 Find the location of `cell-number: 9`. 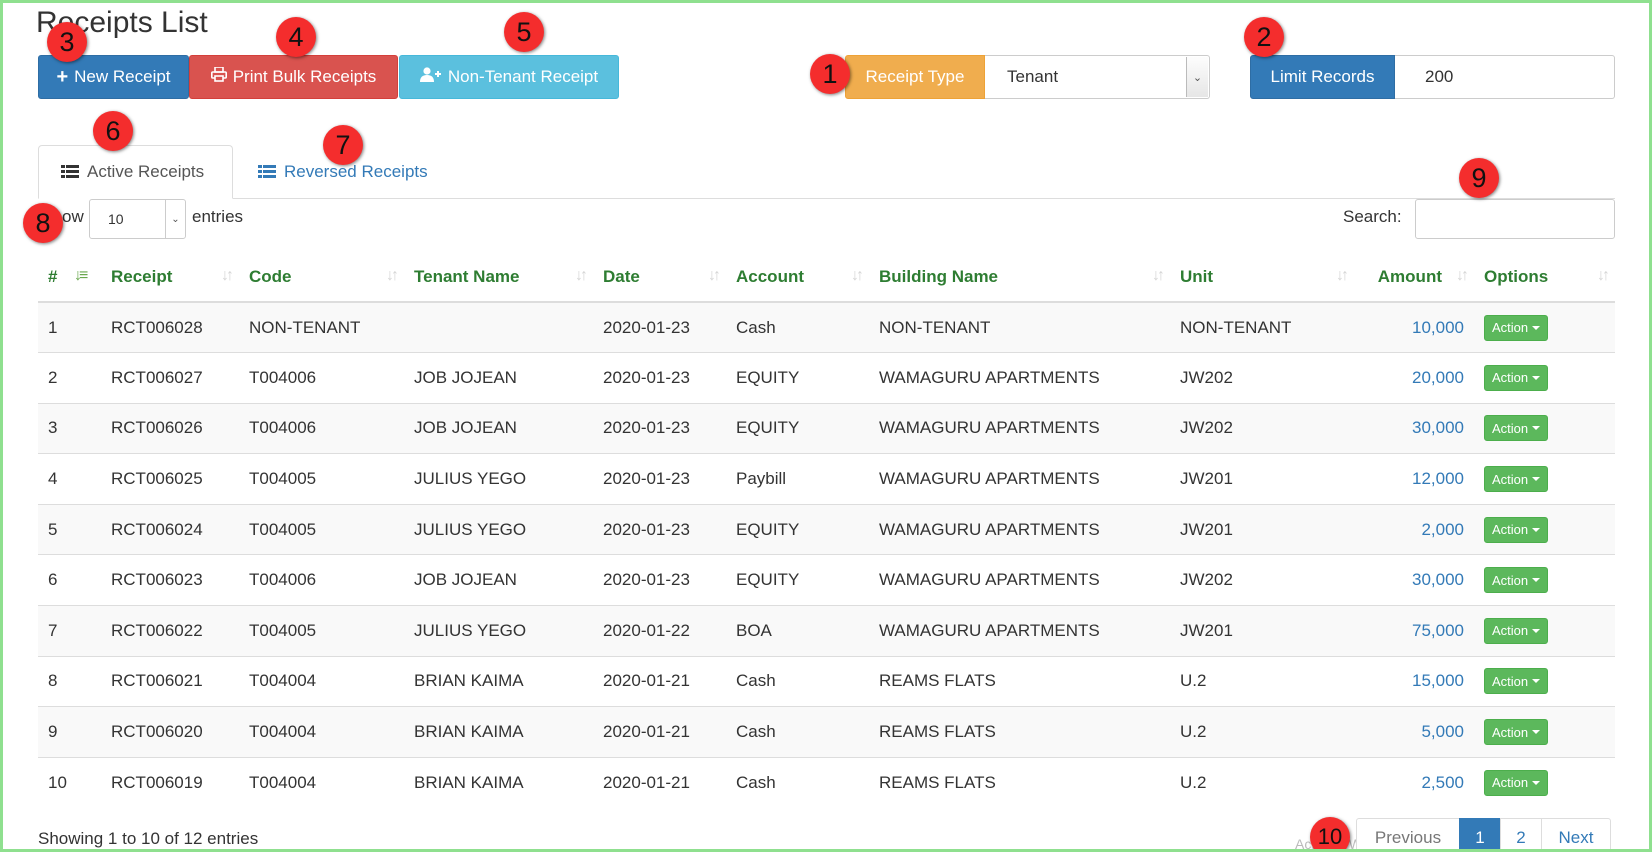

cell-number: 9 is located at coordinates (53, 732).